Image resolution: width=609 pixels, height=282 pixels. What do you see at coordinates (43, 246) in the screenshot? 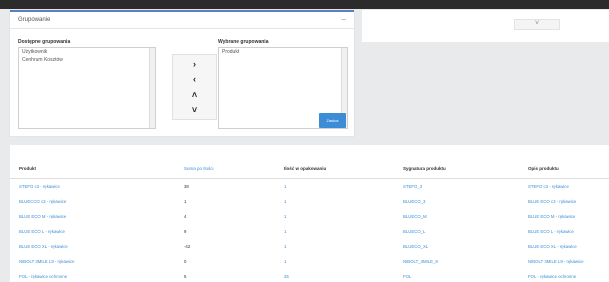
I see `cell-product: BLUE ECO XL - rękawice` at bounding box center [43, 246].